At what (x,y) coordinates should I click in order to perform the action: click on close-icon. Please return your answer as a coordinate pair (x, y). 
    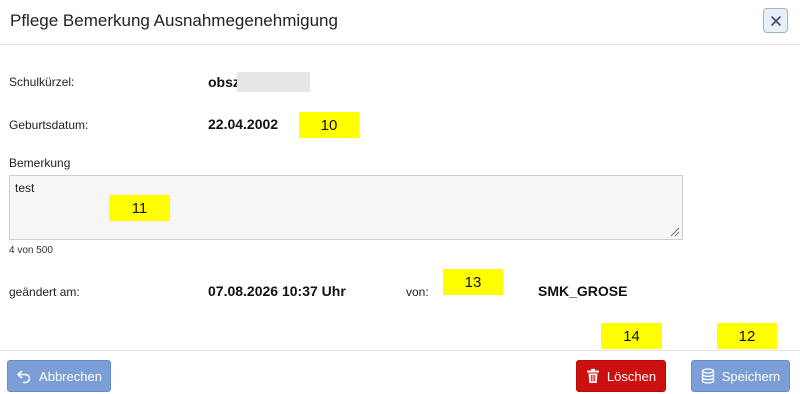
    Looking at the image, I should click on (776, 21).